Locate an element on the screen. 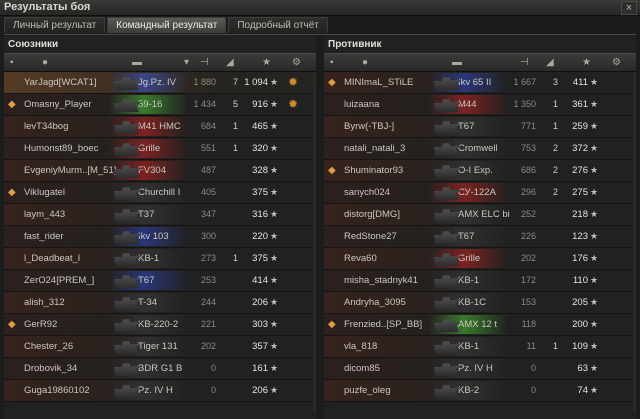 The width and height of the screenshot is (640, 419). player-row: laym_443 T37 347 316 ★ is located at coordinates (160, 215).